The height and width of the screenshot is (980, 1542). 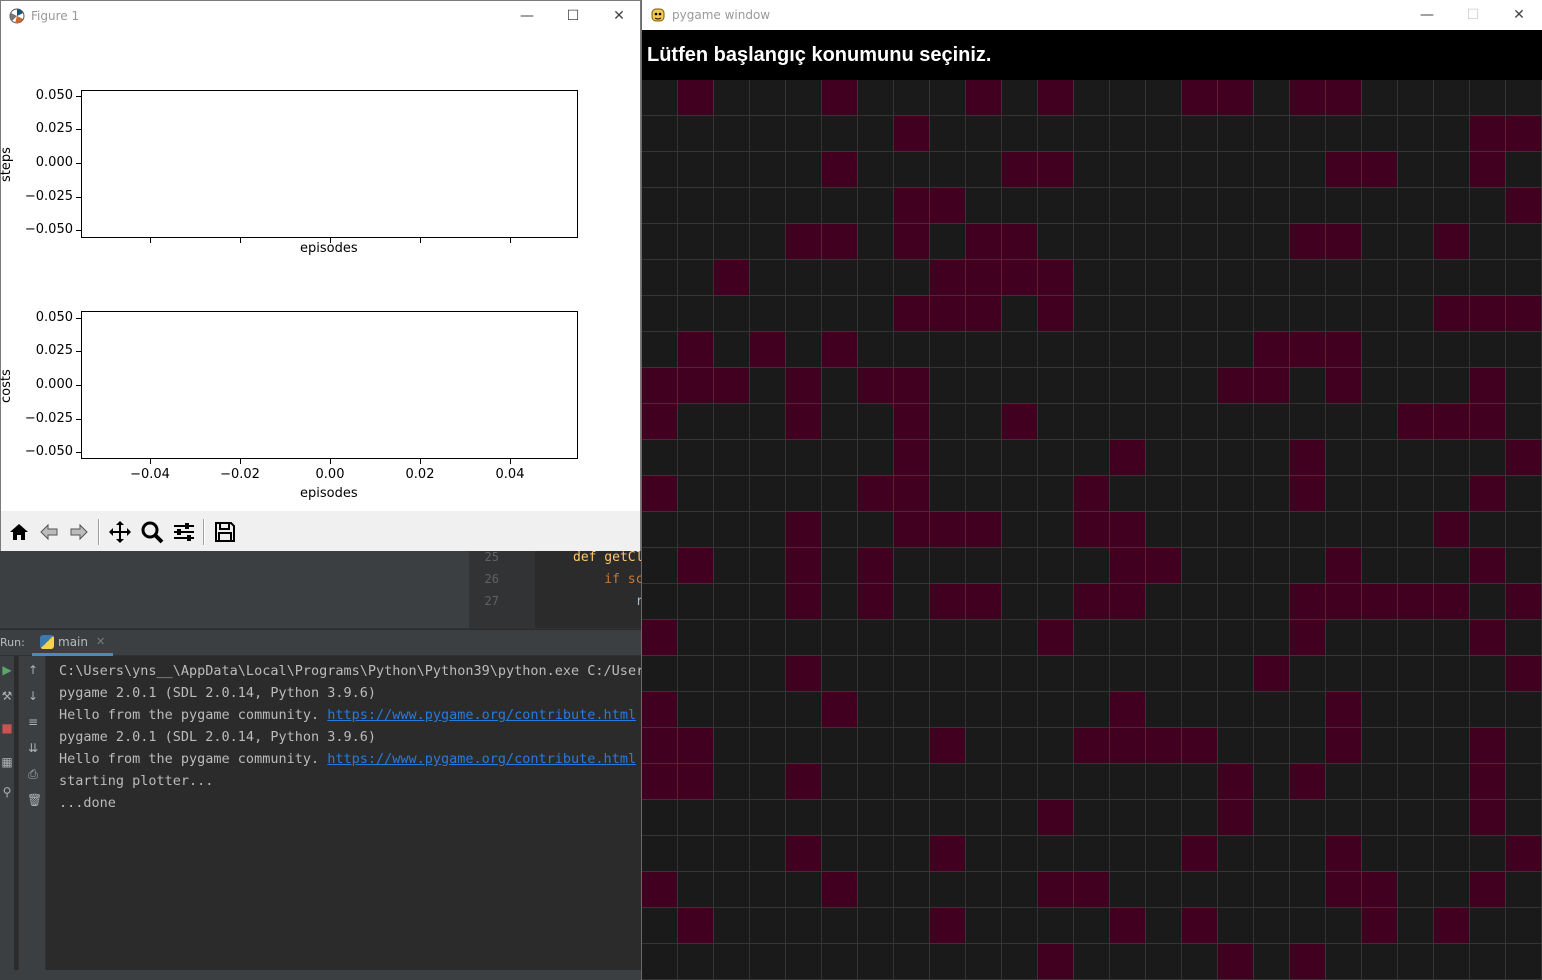 What do you see at coordinates (320, 16) in the screenshot?
I see `figure-titlebar: Figure 1 — ☐ ✕` at bounding box center [320, 16].